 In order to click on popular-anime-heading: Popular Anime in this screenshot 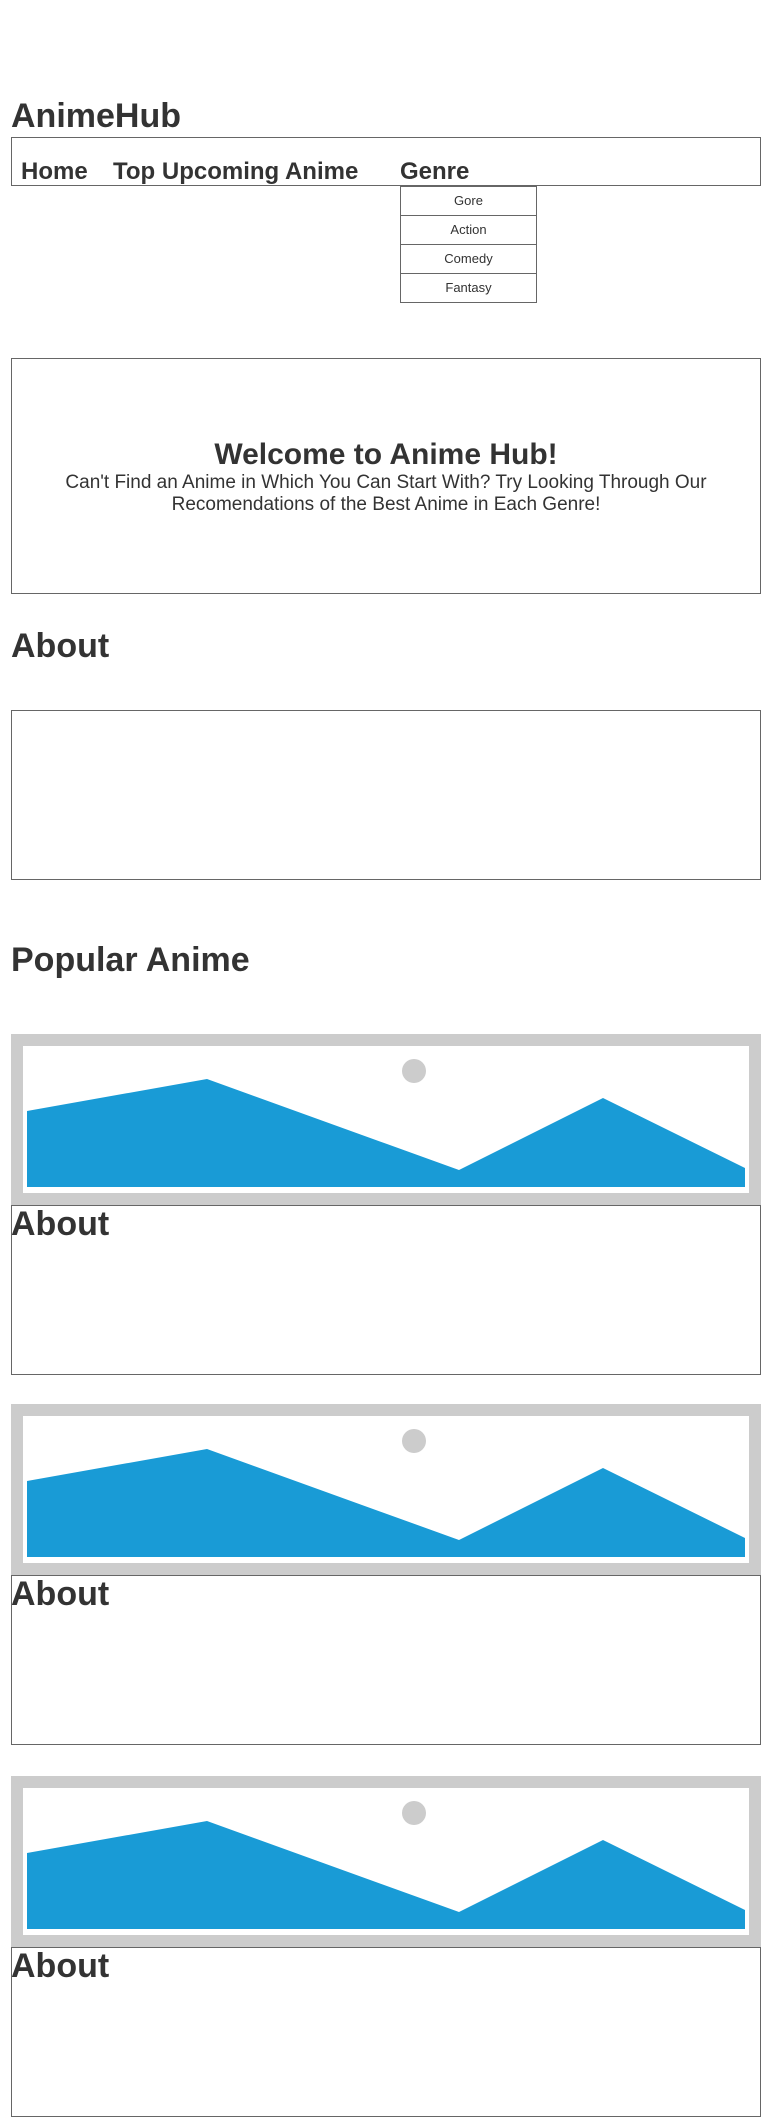, I will do `click(130, 960)`.